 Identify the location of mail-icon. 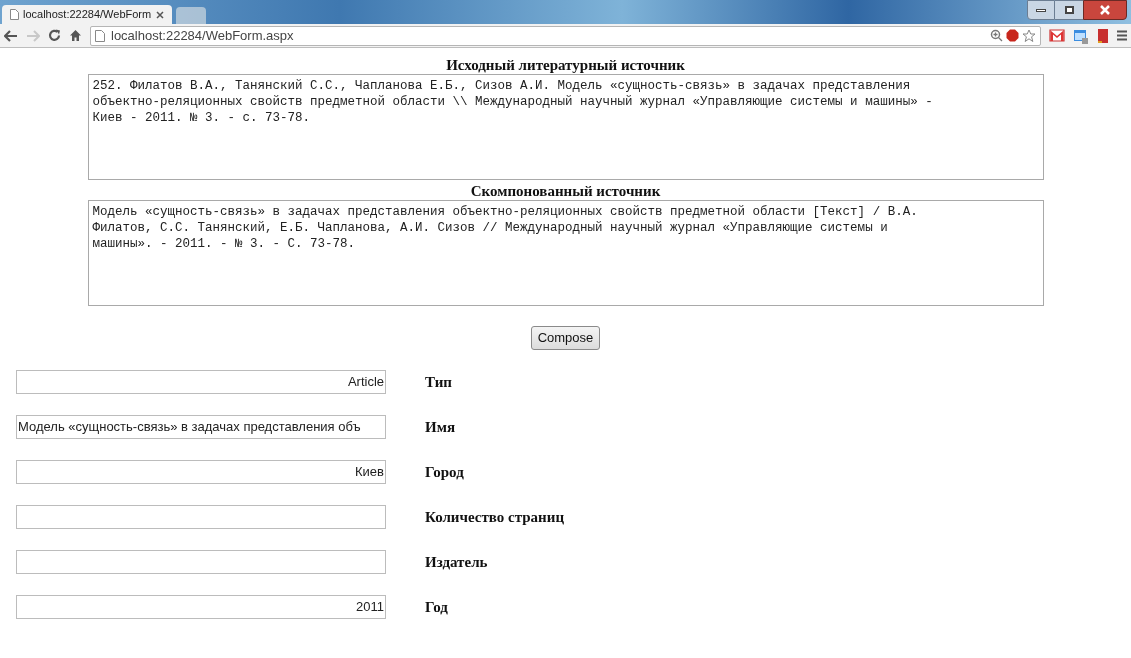
(1057, 35).